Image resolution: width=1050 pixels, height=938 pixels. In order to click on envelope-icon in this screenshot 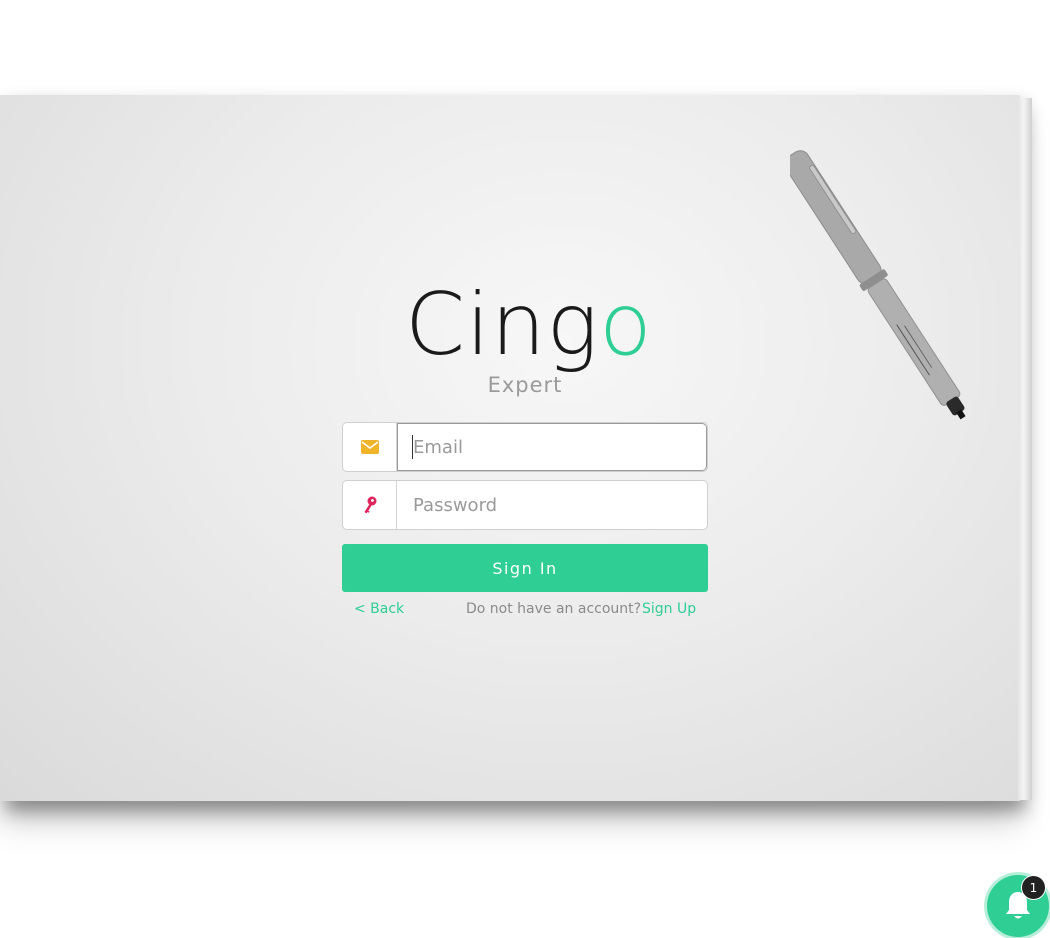, I will do `click(369, 447)`.